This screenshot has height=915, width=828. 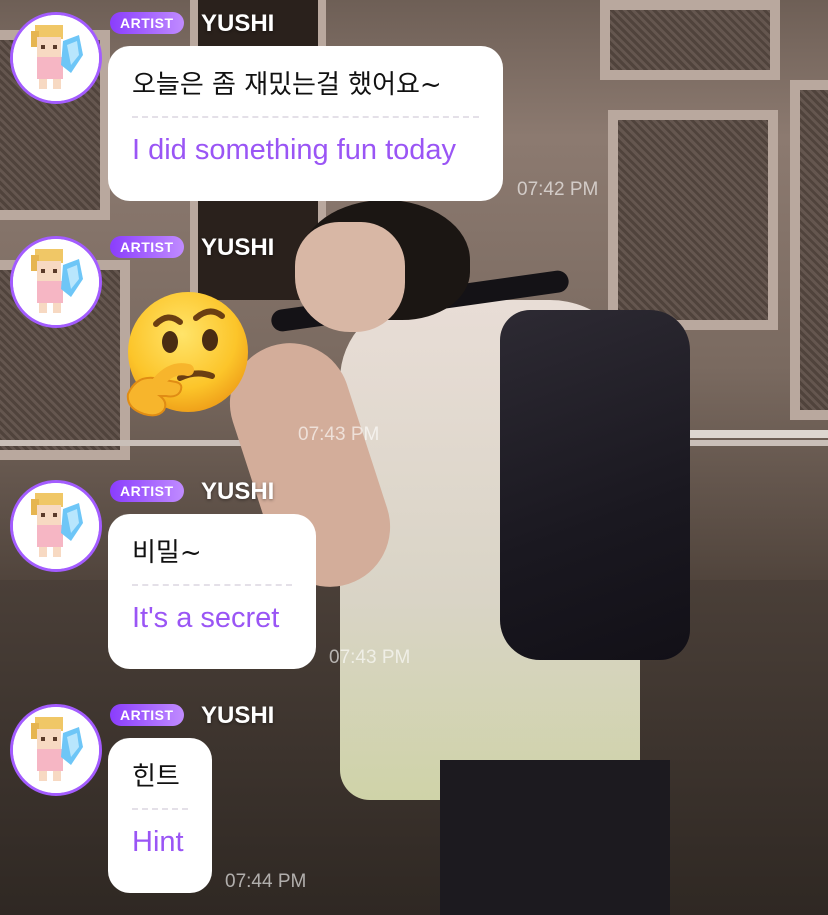 What do you see at coordinates (206, 618) in the screenshot?
I see `translated-text: It's a secret` at bounding box center [206, 618].